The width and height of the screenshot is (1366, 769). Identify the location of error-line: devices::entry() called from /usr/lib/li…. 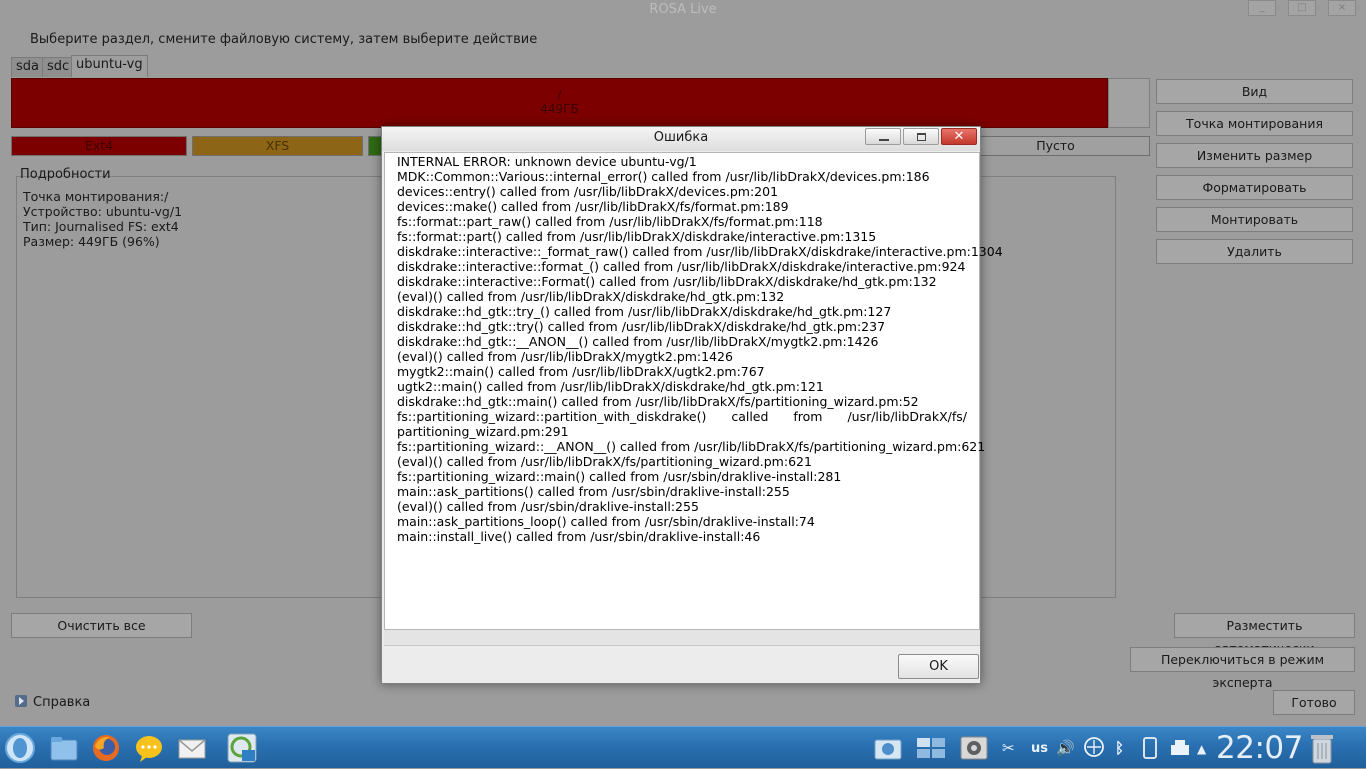
(588, 191).